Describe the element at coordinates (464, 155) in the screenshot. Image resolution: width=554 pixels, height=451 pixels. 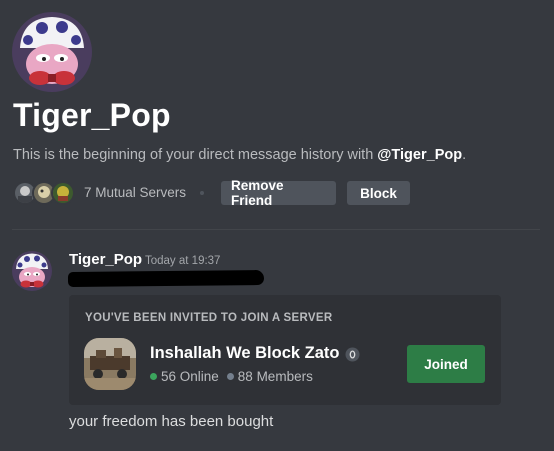
I see `intro-suffix: .` at that location.